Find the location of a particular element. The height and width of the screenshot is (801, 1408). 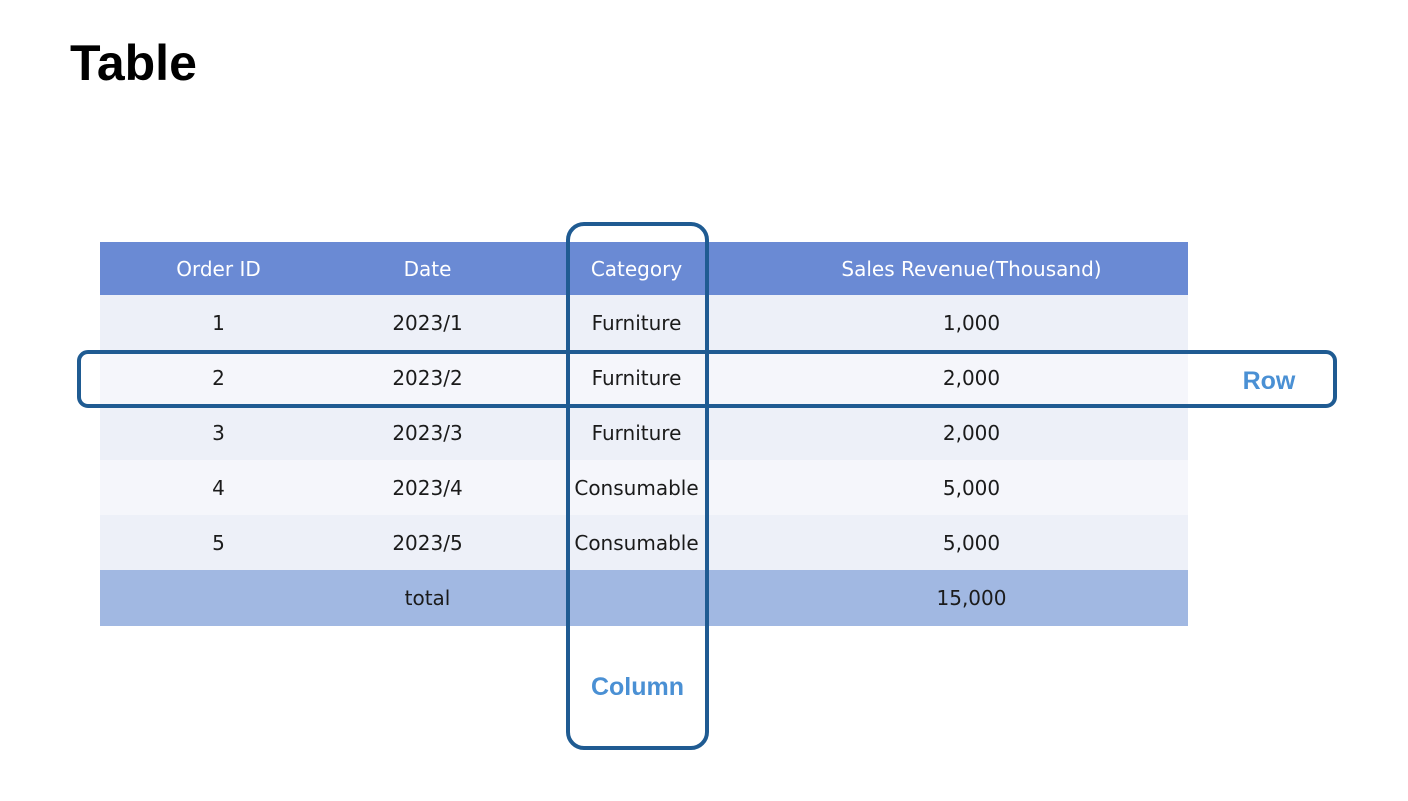

cell-order-id: 1 is located at coordinates (218, 322).